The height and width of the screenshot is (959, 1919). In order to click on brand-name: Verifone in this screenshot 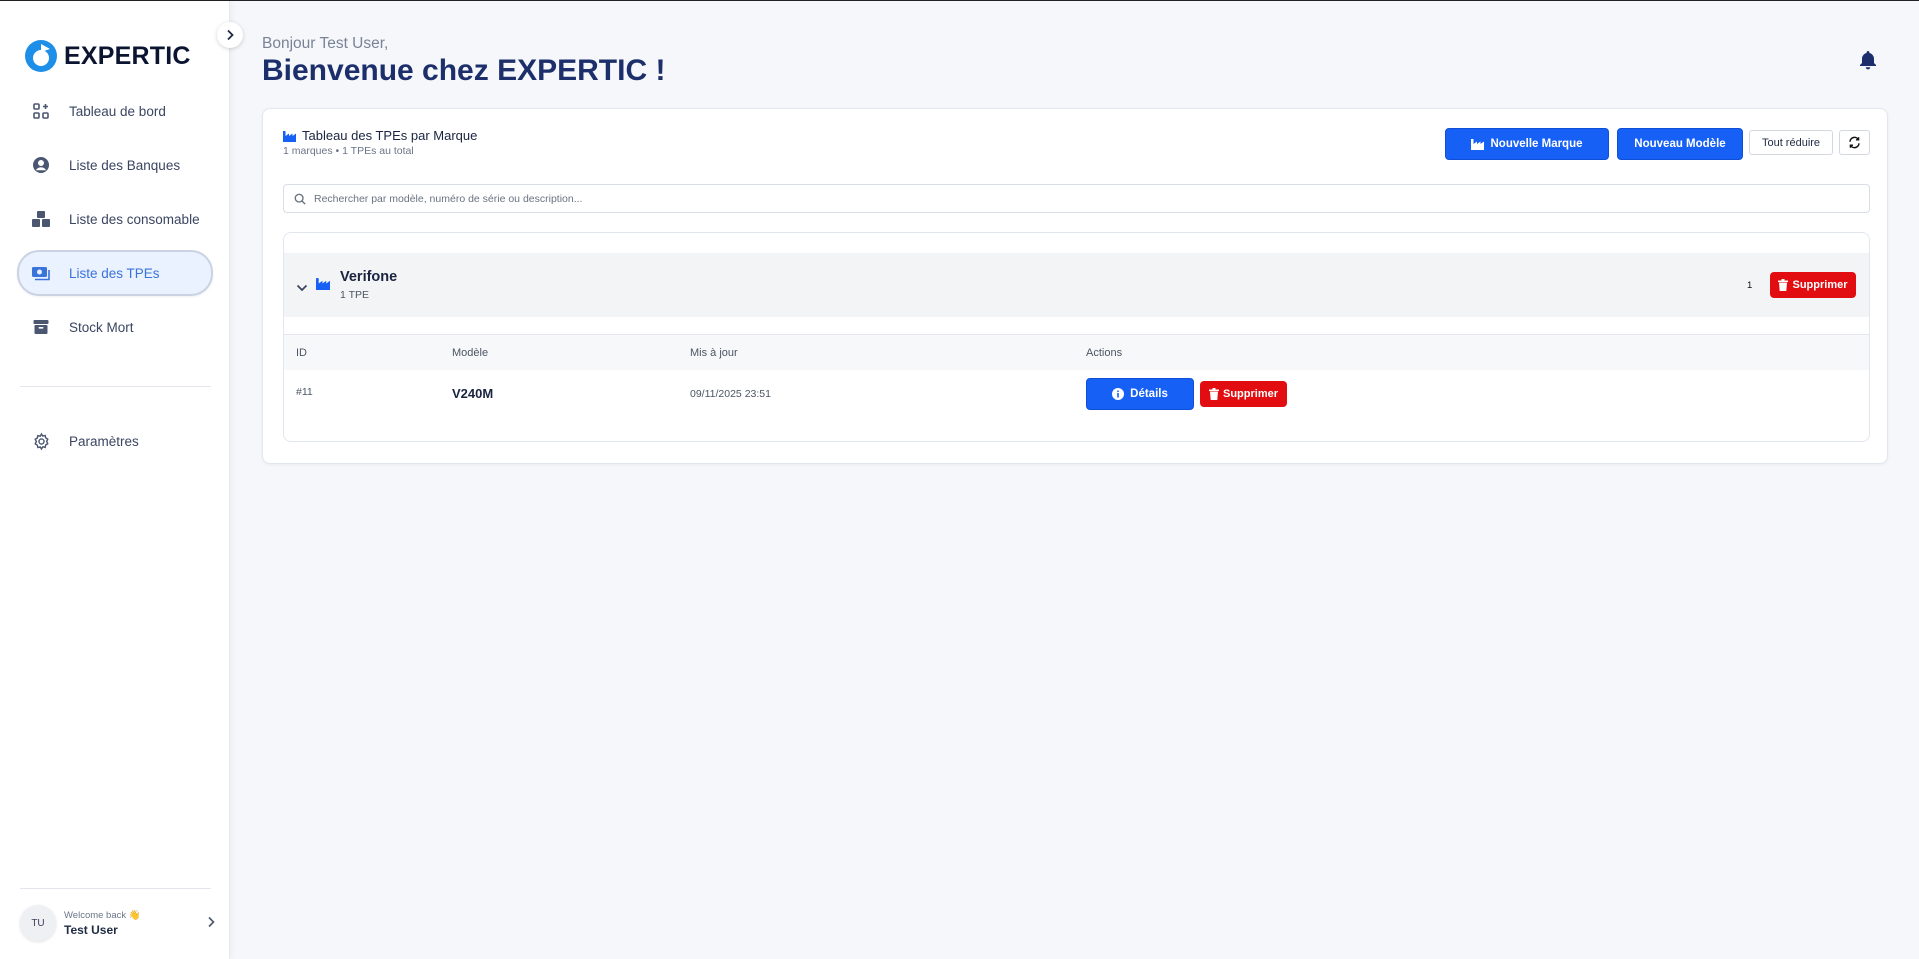, I will do `click(369, 277)`.